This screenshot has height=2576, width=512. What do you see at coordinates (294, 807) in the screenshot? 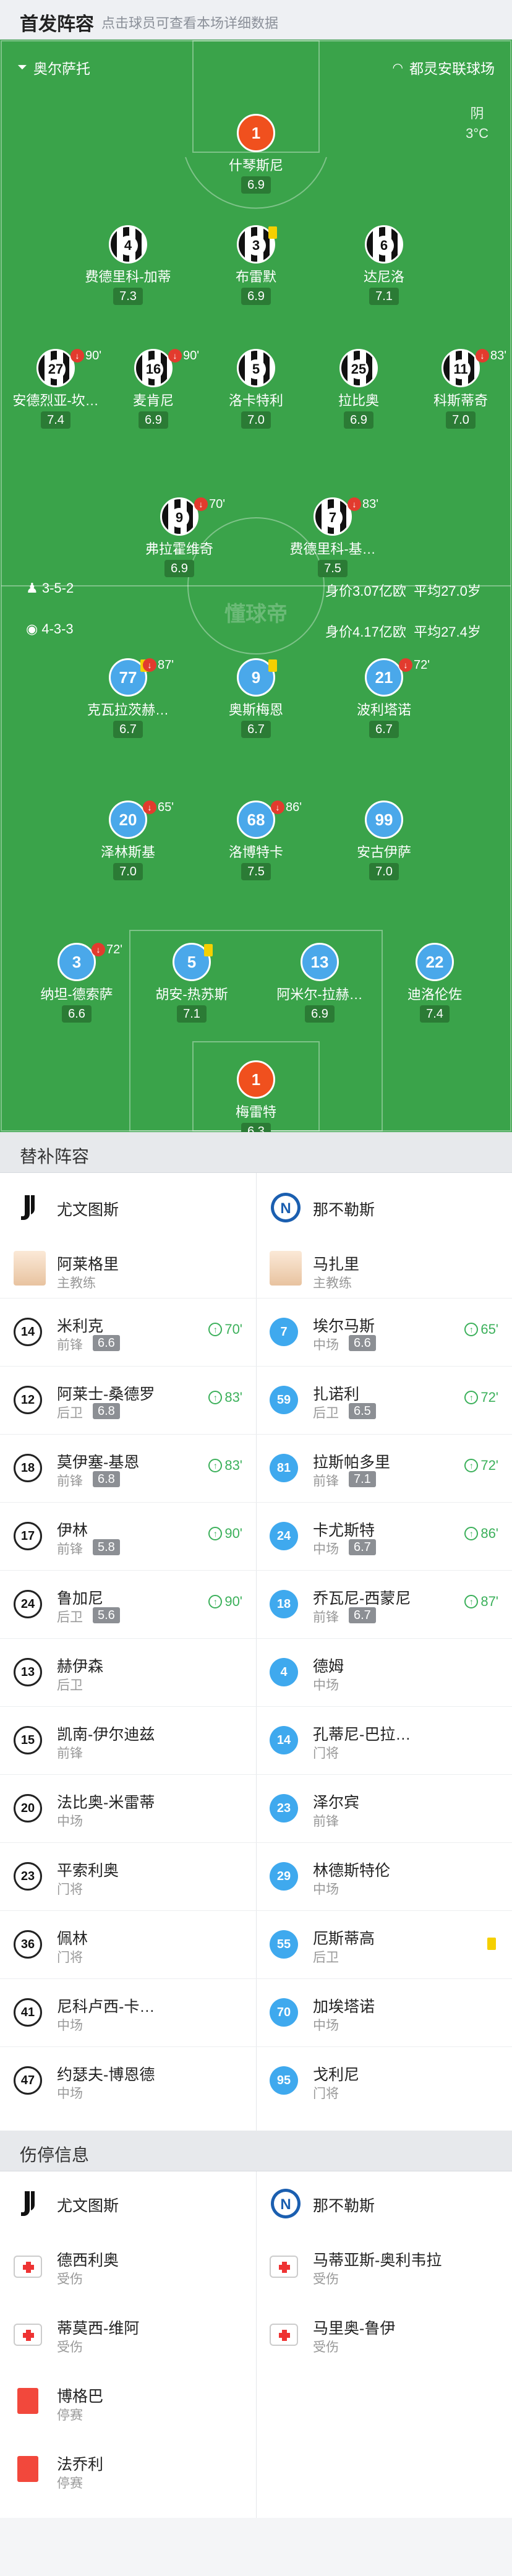
I see `sub-minute: 86'` at bounding box center [294, 807].